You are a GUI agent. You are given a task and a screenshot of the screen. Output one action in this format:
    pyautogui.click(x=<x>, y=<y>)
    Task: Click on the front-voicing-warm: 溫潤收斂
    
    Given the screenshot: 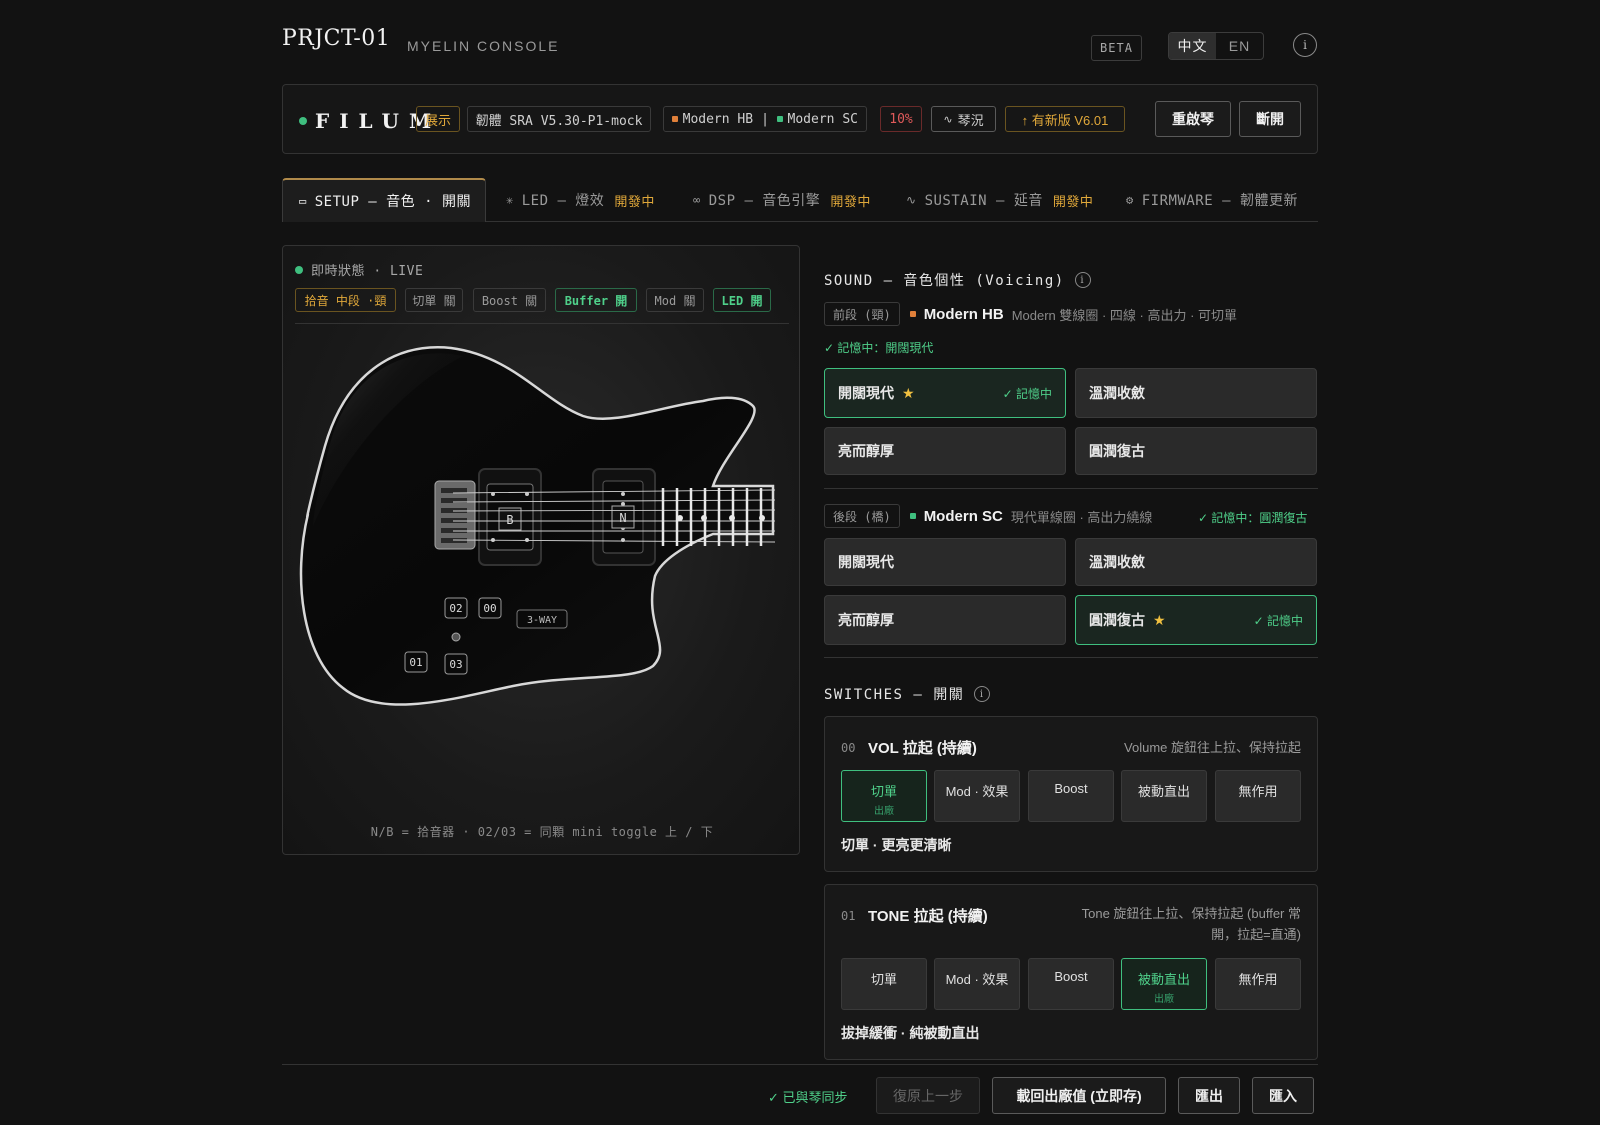 What is the action you would take?
    pyautogui.click(x=1196, y=393)
    